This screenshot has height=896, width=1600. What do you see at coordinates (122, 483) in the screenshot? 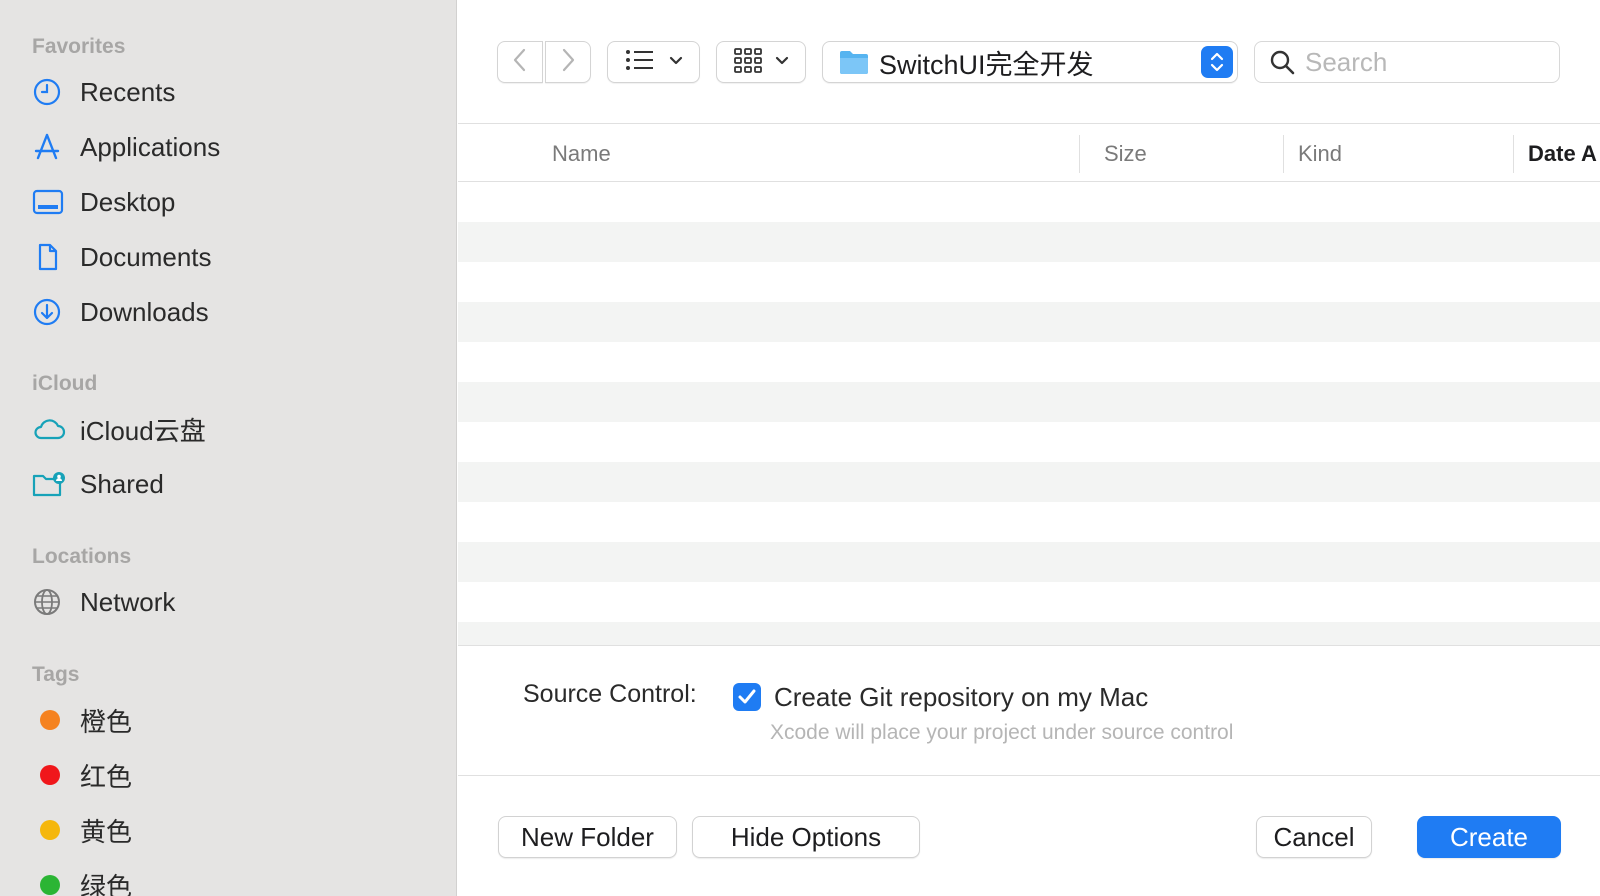
I see `sidebar-item-label: Shared` at bounding box center [122, 483].